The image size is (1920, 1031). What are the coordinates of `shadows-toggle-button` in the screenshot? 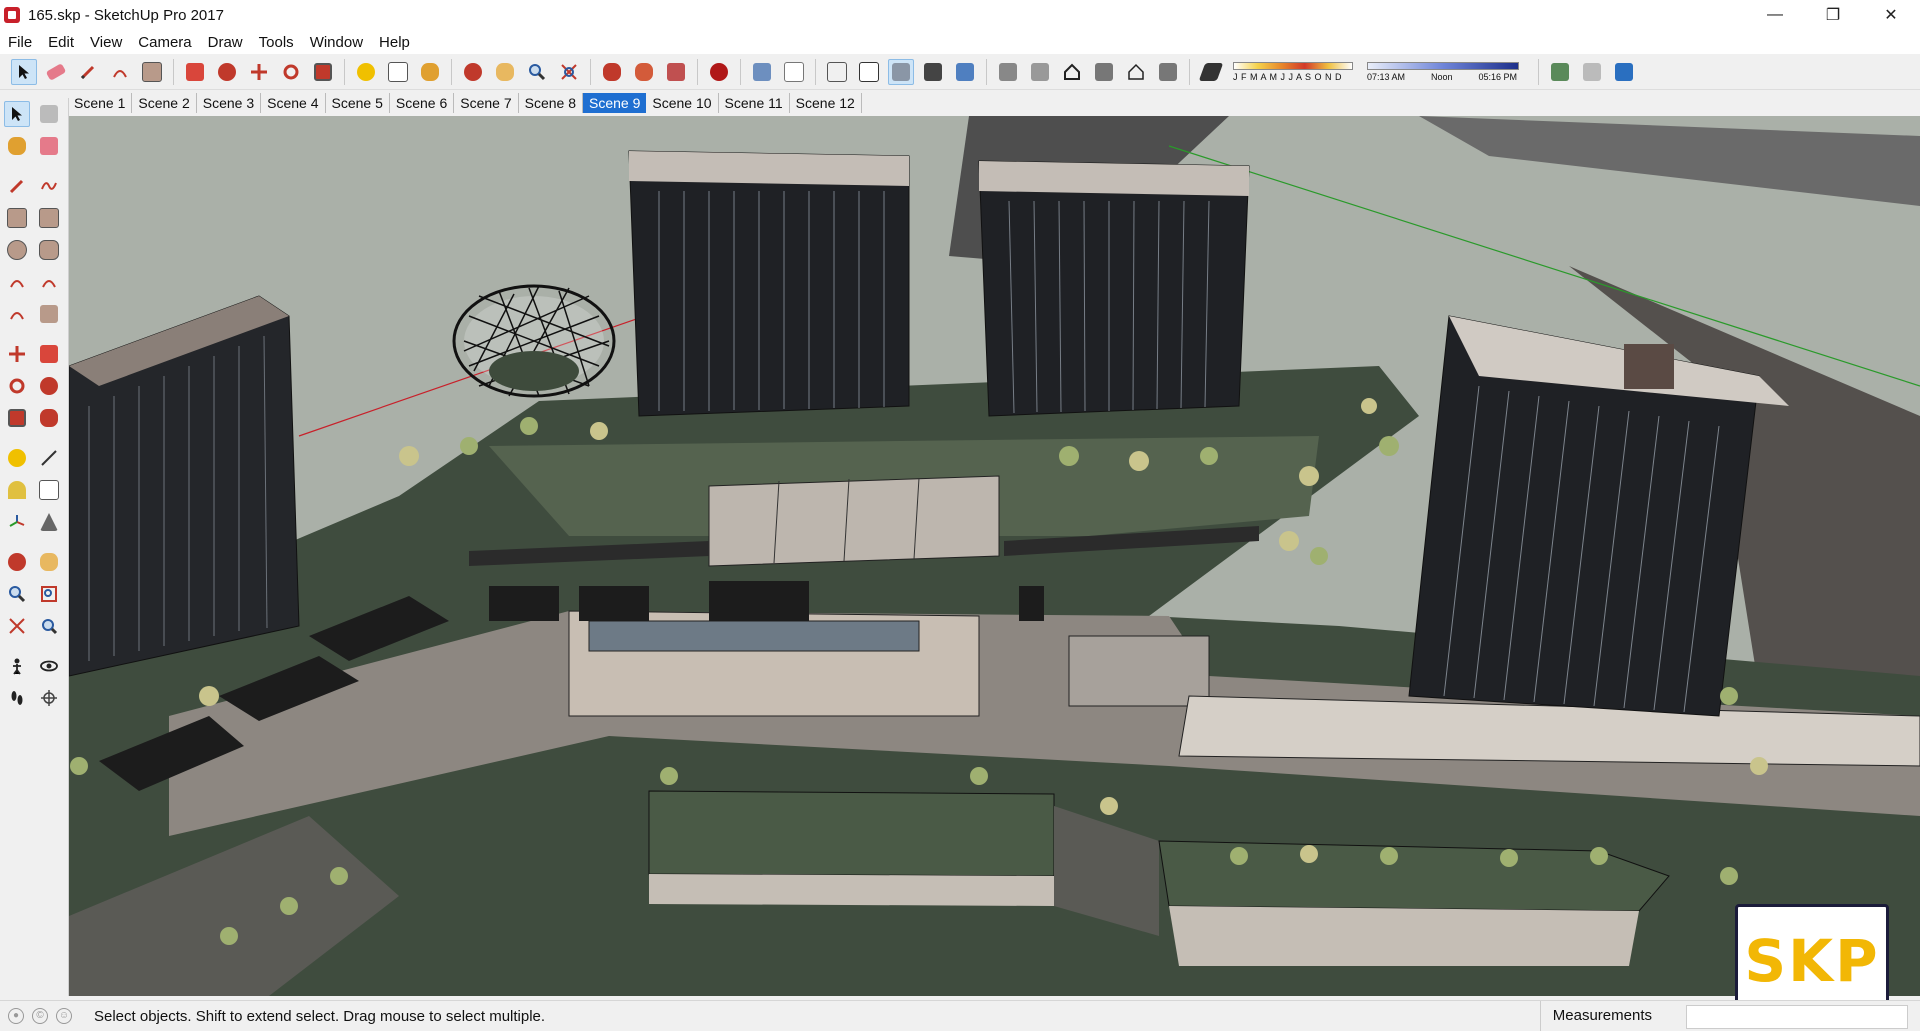 It's located at (1211, 72).